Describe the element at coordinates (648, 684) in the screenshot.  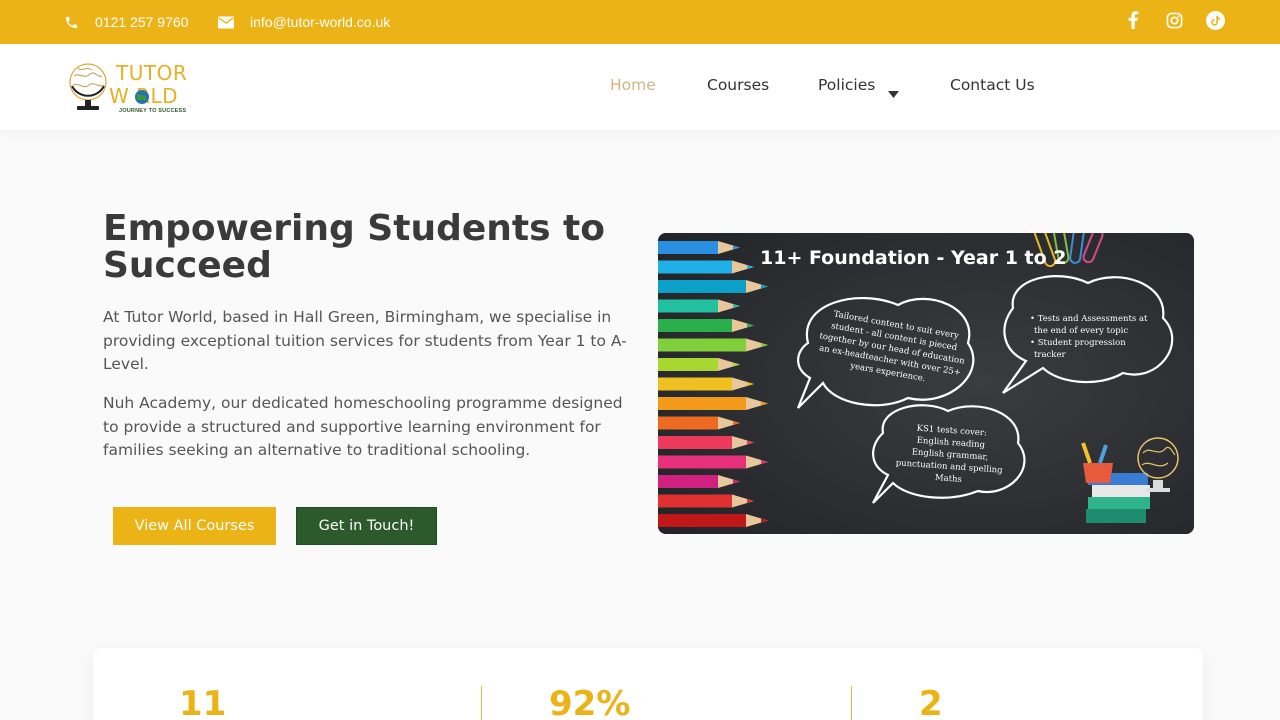
I see `stats-panel: 11 92% 2` at that location.